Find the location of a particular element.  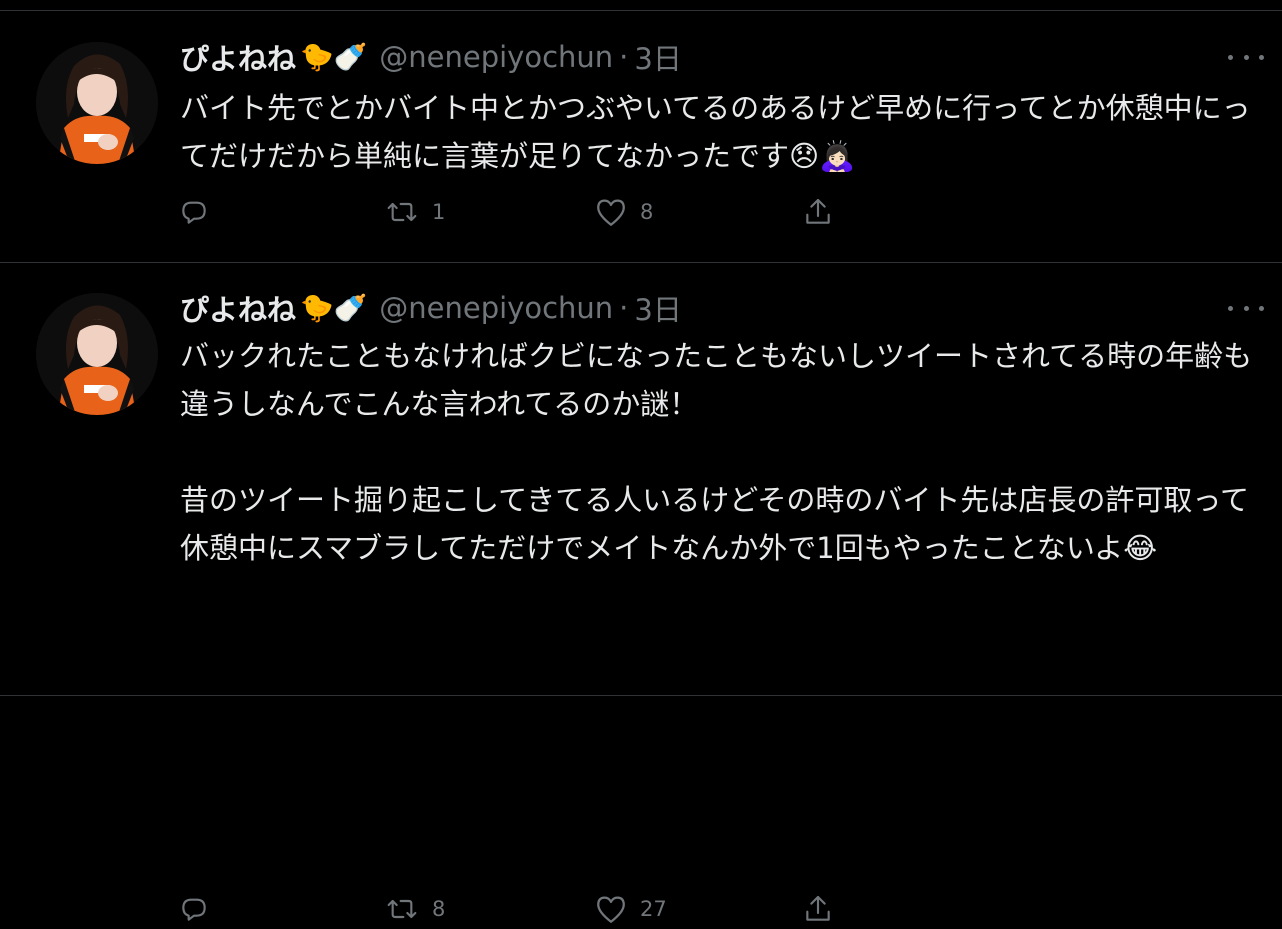

action-bar: 1 8 is located at coordinates (518, 212).